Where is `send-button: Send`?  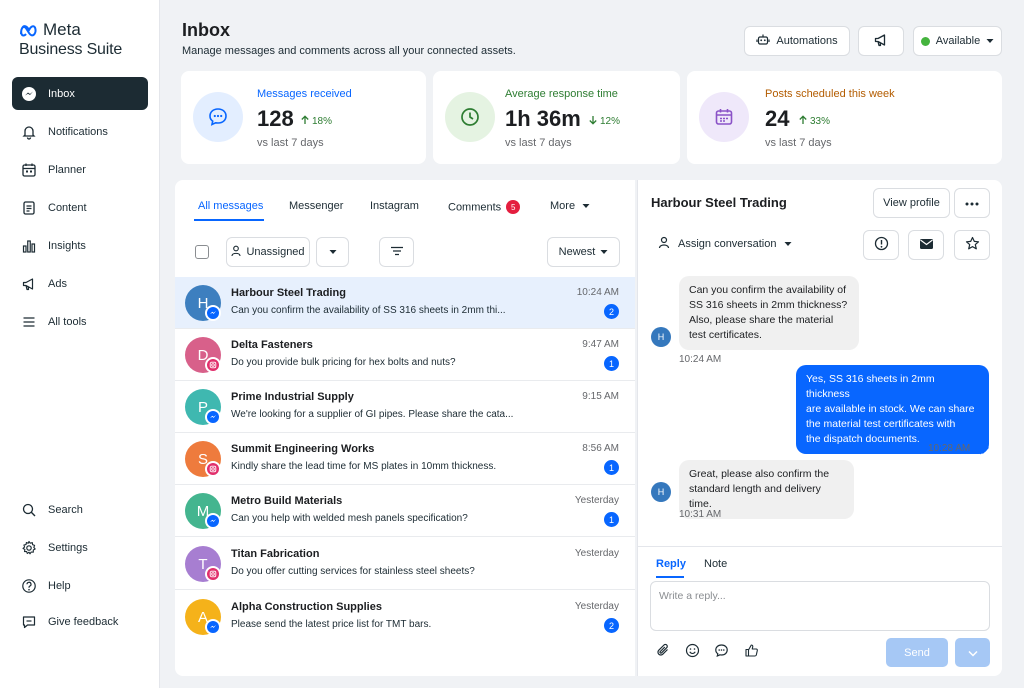 send-button: Send is located at coordinates (917, 652).